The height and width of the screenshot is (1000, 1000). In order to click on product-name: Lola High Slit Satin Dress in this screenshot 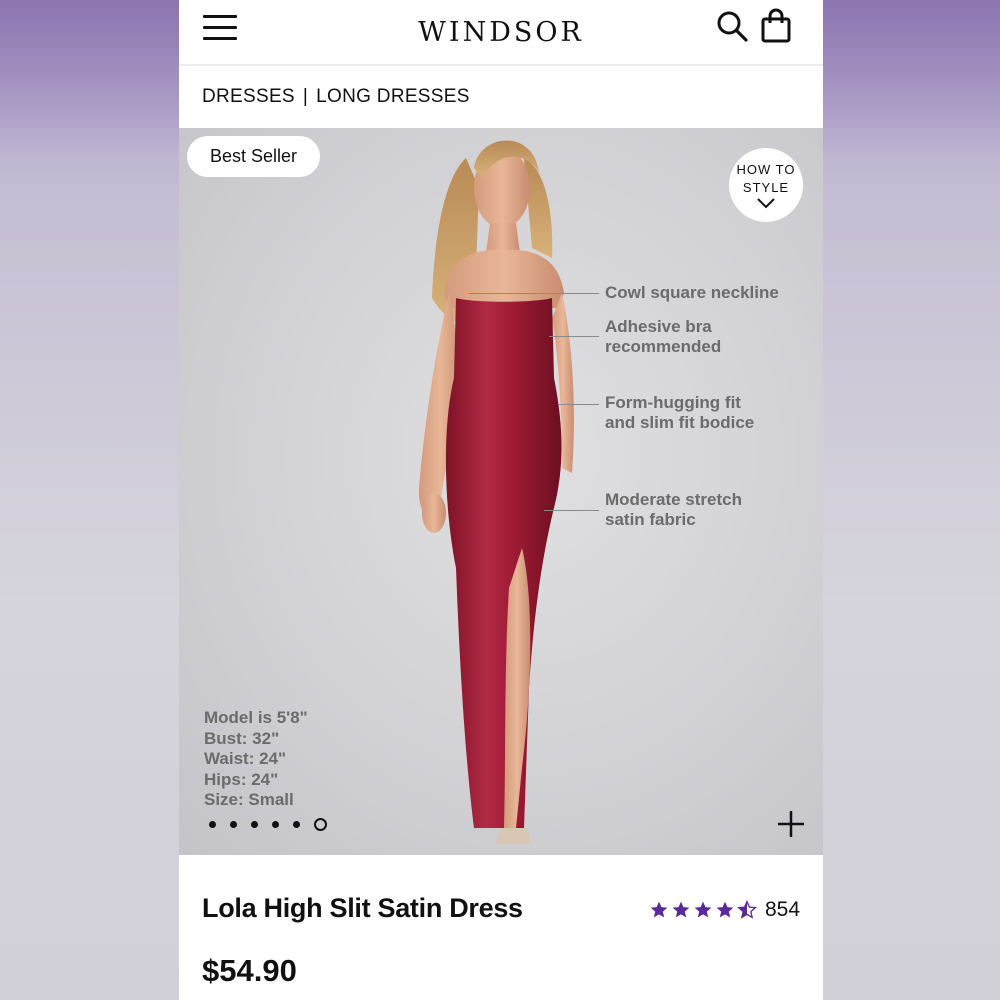, I will do `click(362, 908)`.